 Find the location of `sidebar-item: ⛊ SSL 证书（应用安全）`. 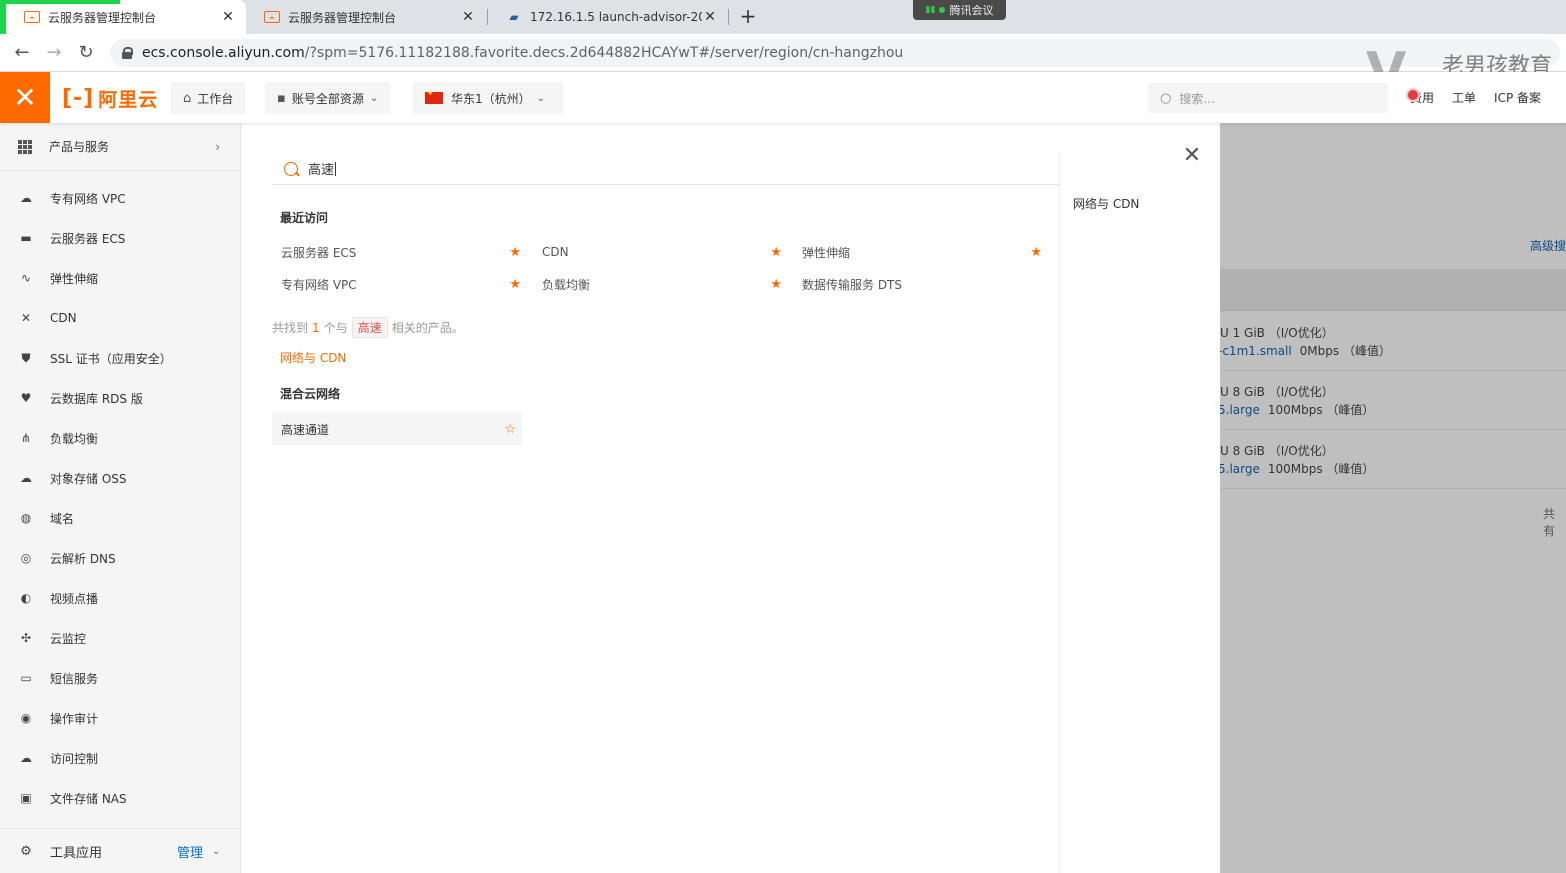

sidebar-item: ⛊ SSL 证书（应用安全） is located at coordinates (120, 358).